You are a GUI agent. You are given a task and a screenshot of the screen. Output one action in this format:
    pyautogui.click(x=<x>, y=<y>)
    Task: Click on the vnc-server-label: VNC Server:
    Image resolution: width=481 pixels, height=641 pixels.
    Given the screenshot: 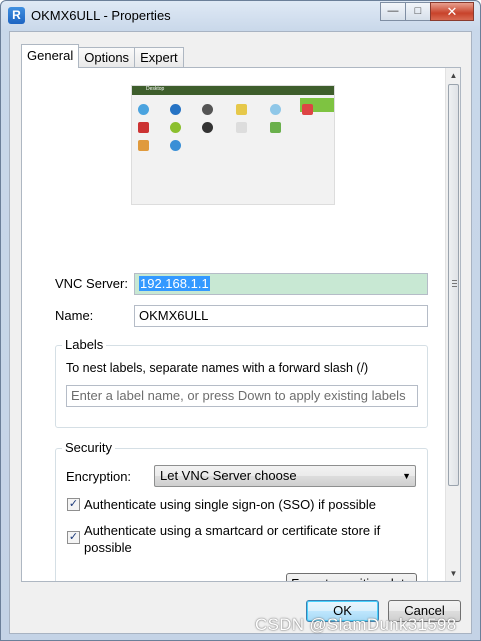 What is the action you would take?
    pyautogui.click(x=91, y=283)
    